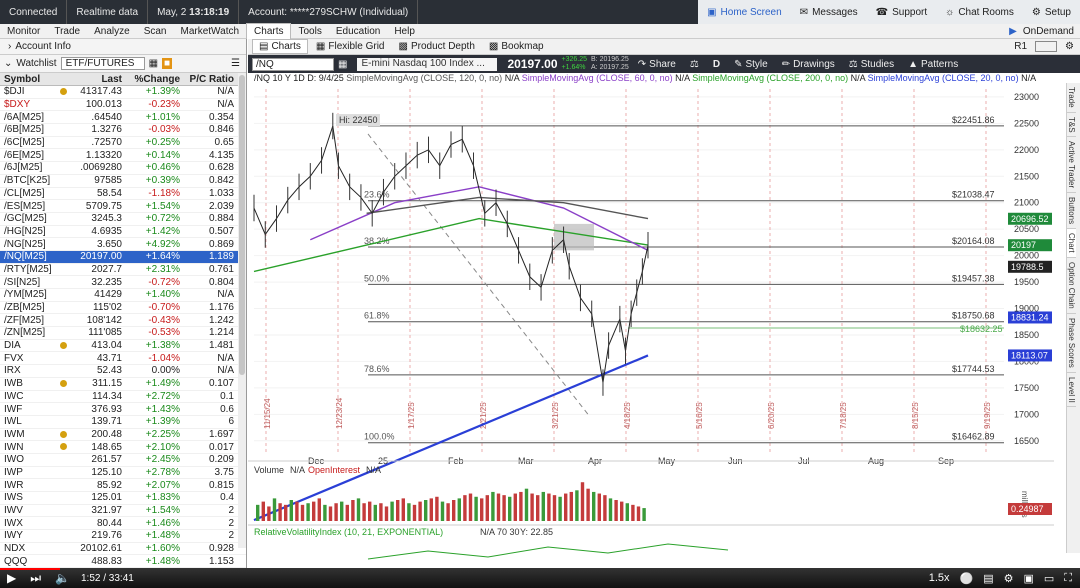  I want to click on watchlist-row: IWB 311.15 +1.49% 0.107, so click(123, 384).